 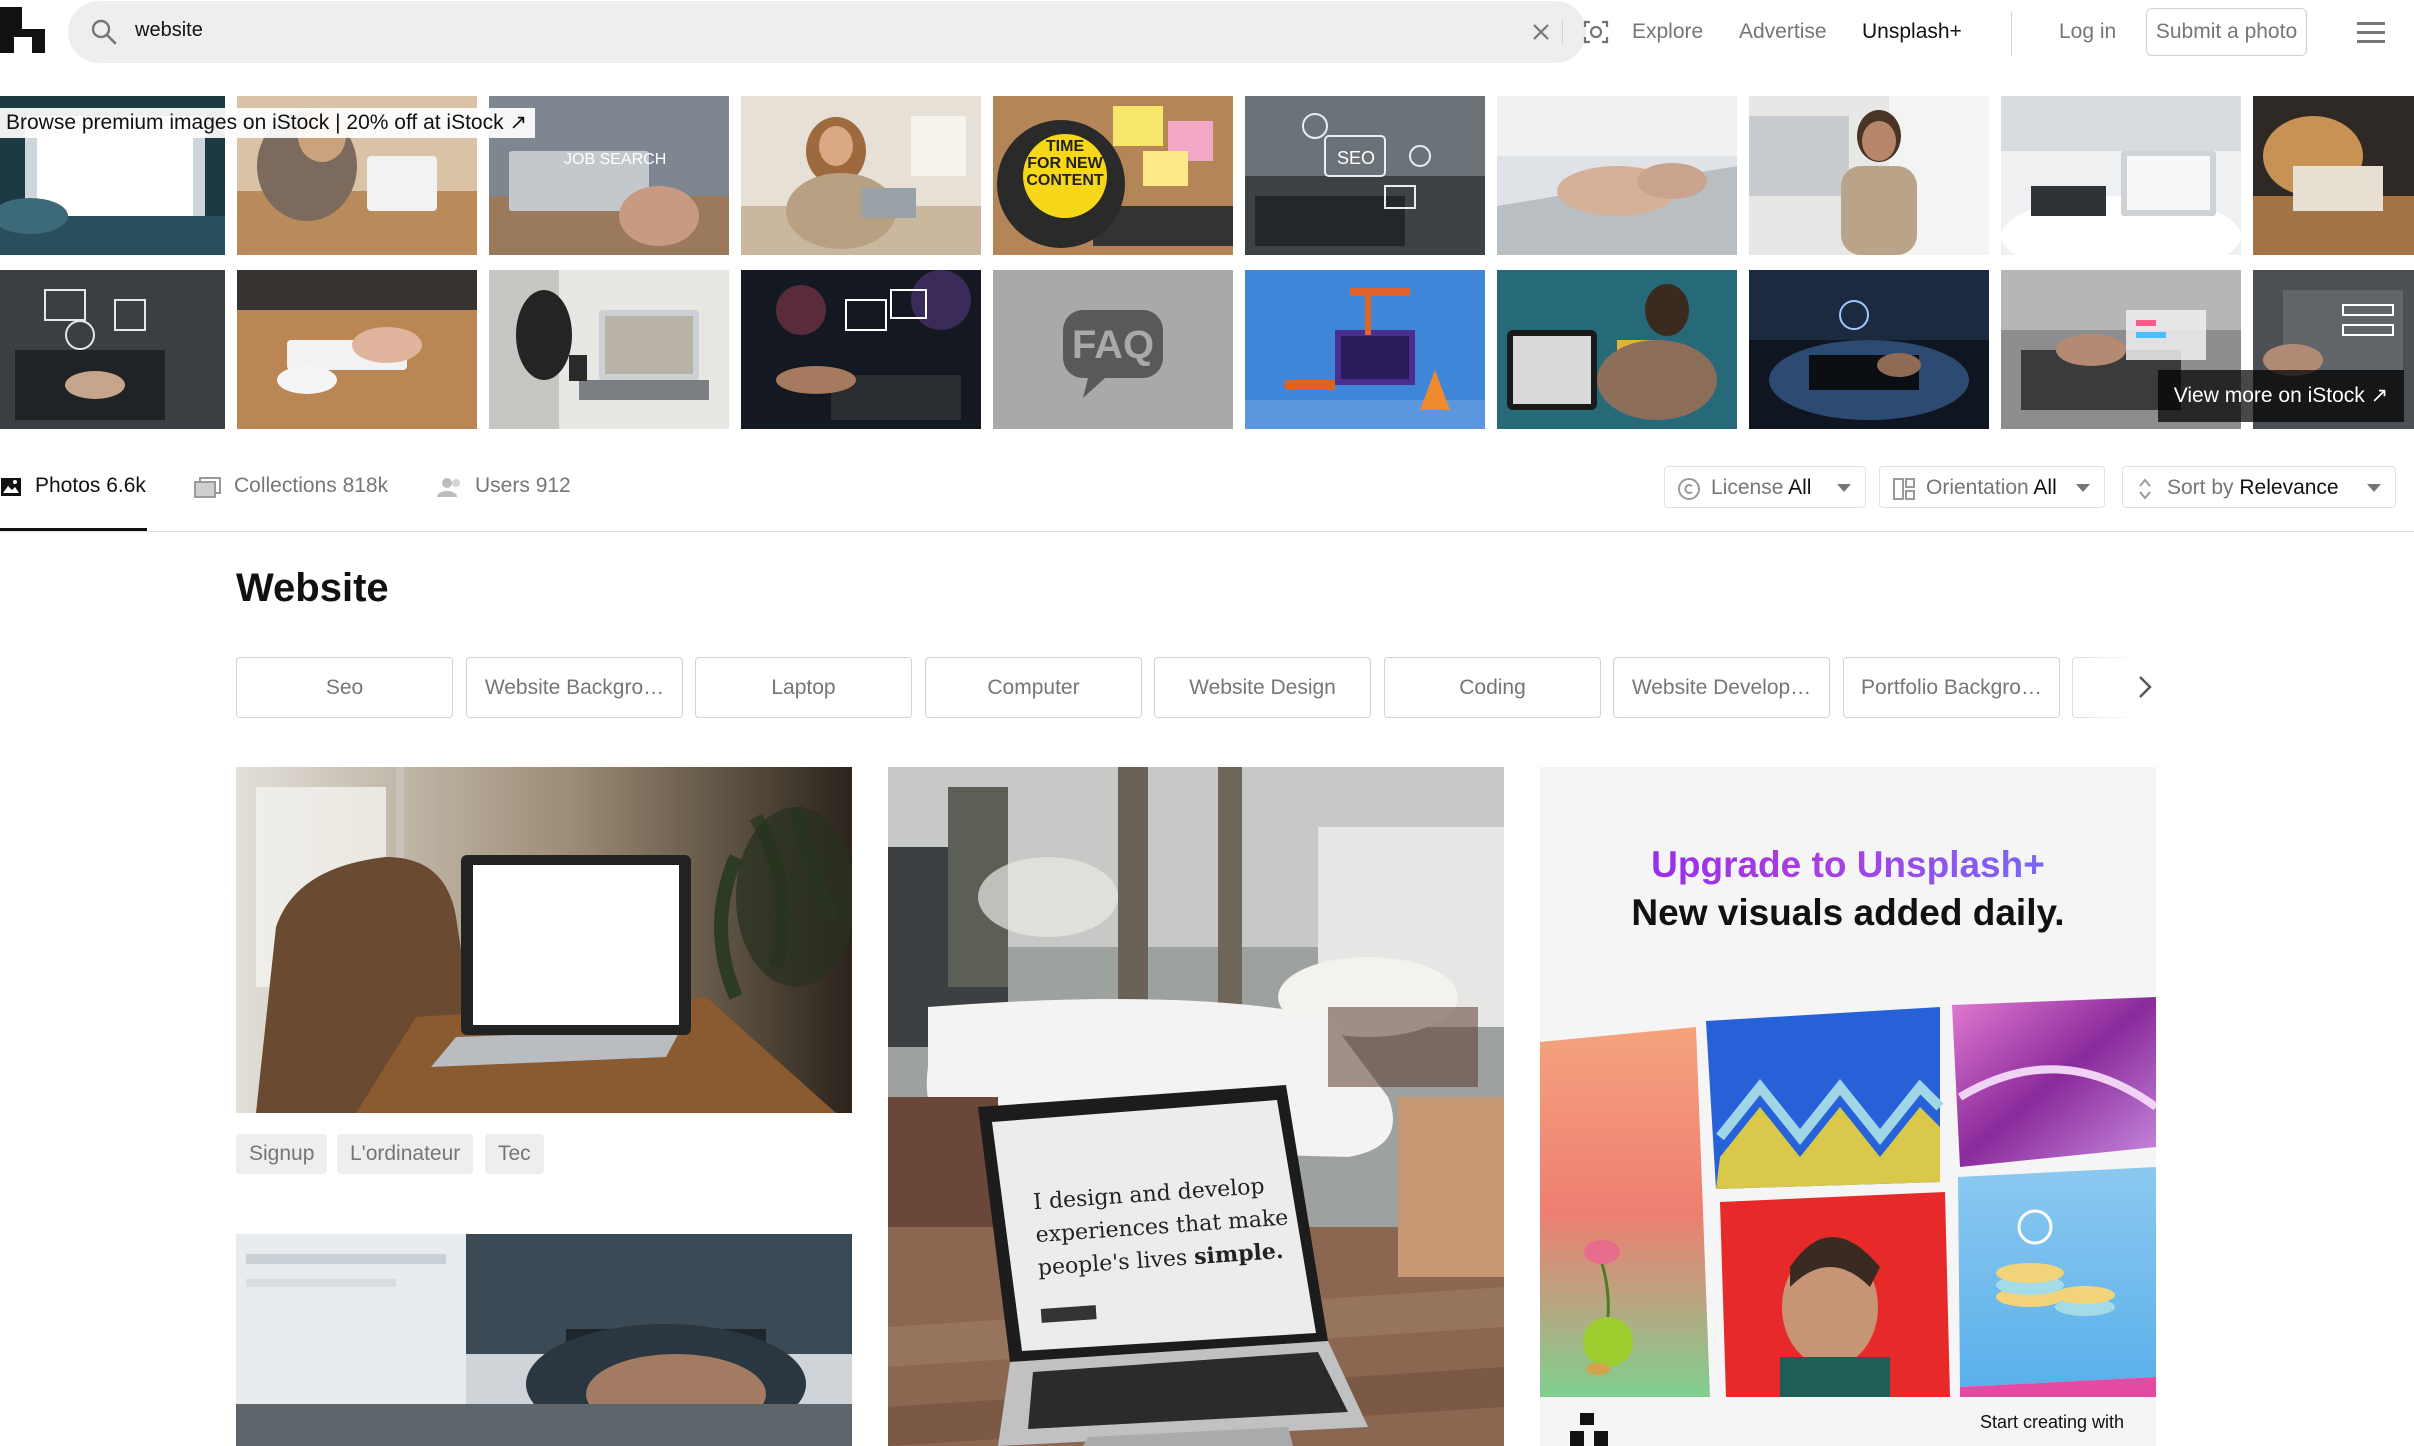 I want to click on tab-collections-count: 818k, so click(x=365, y=485).